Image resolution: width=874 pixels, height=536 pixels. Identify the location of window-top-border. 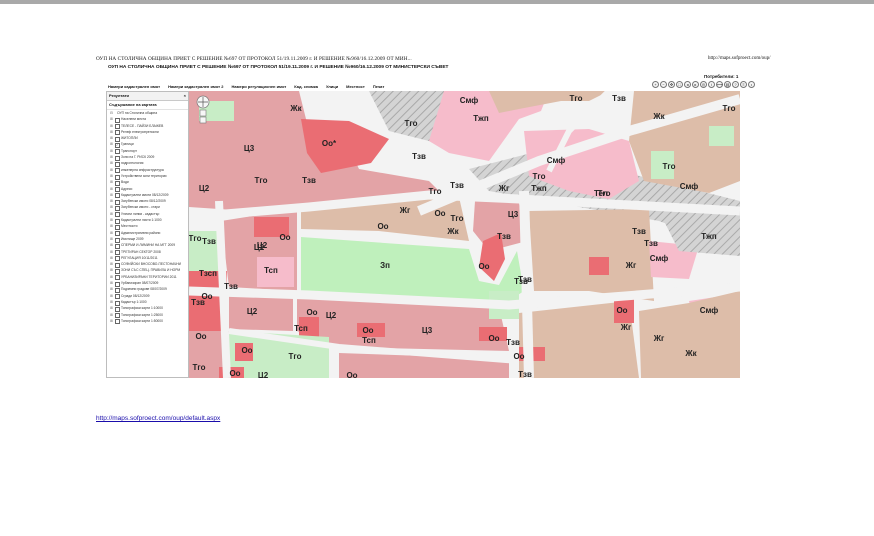
(437, 2).